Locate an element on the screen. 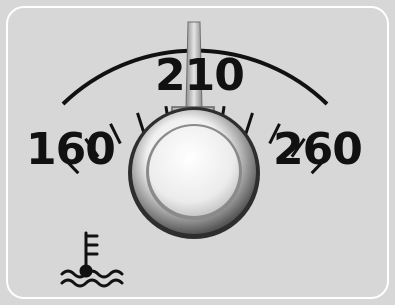 This screenshot has width=395, height=305. coolant-temperature-icon is located at coordinates (92, 259).